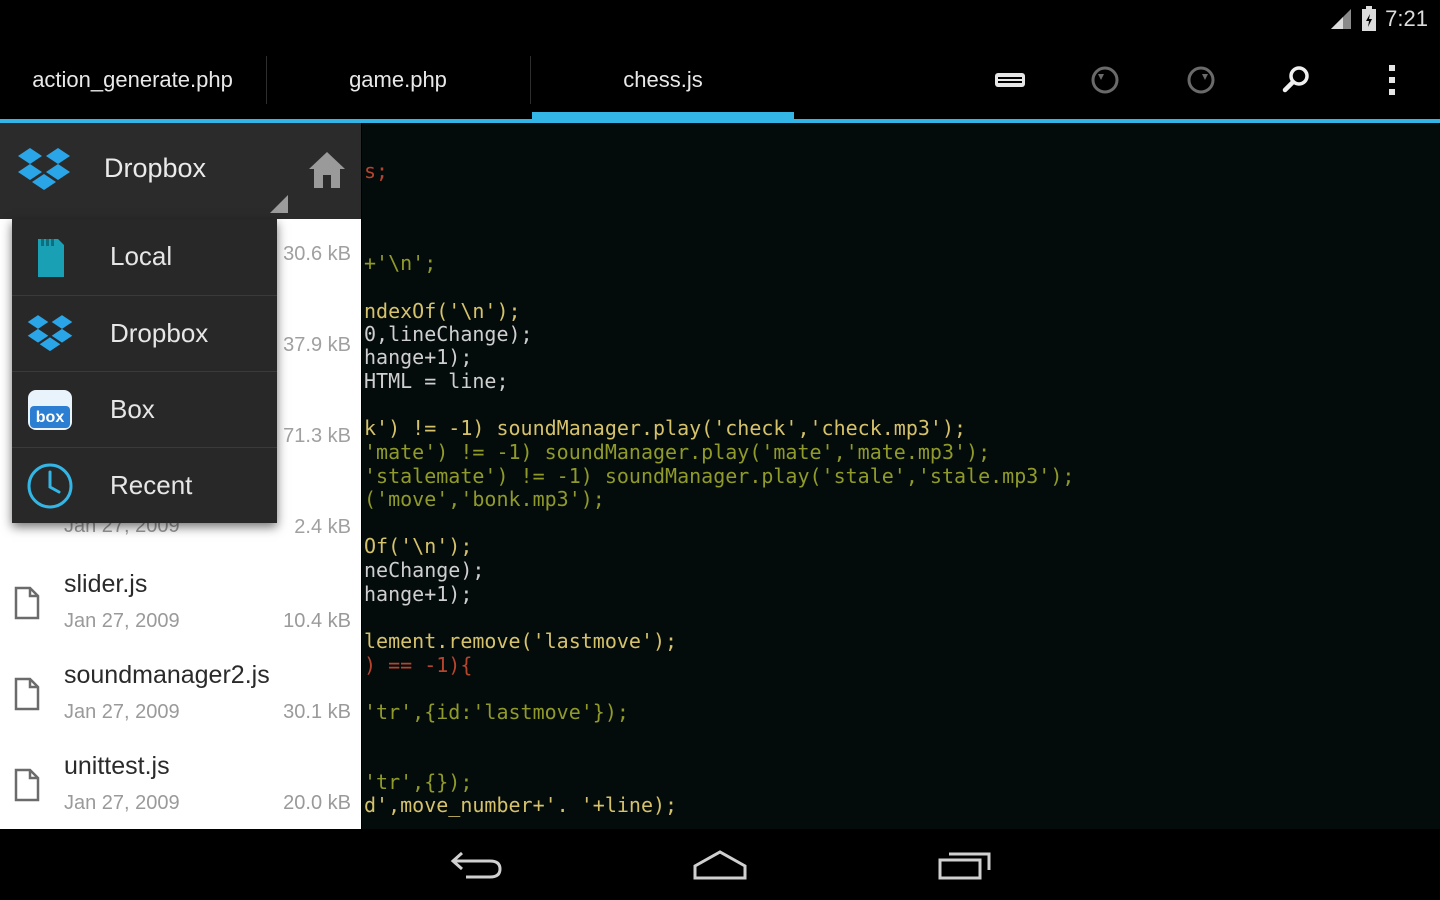  I want to click on code-line: +'\n';, so click(400, 263).